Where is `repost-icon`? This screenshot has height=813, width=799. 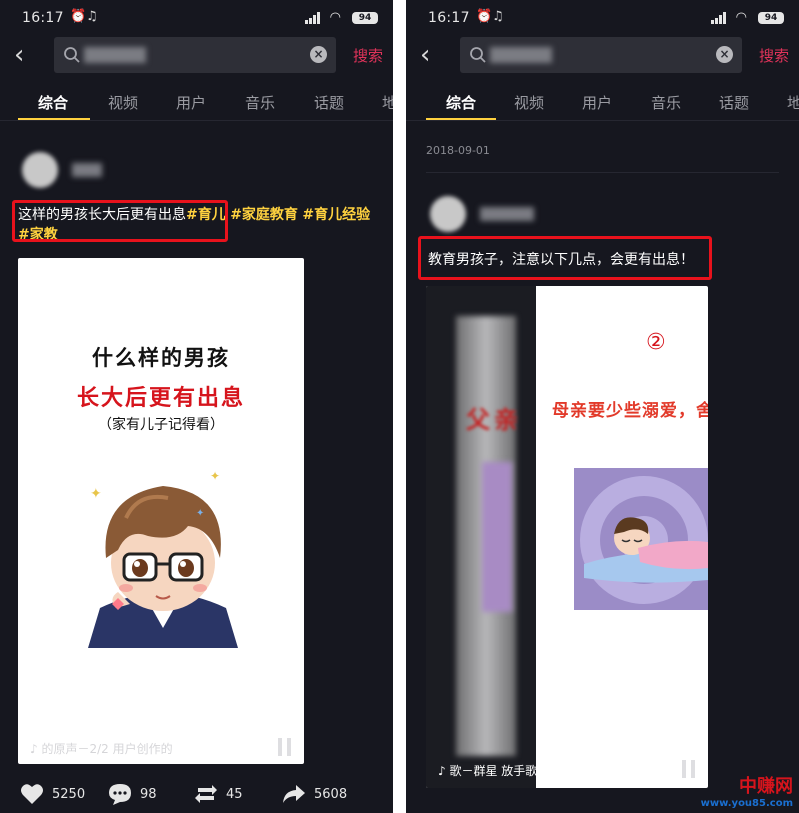 repost-icon is located at coordinates (206, 794).